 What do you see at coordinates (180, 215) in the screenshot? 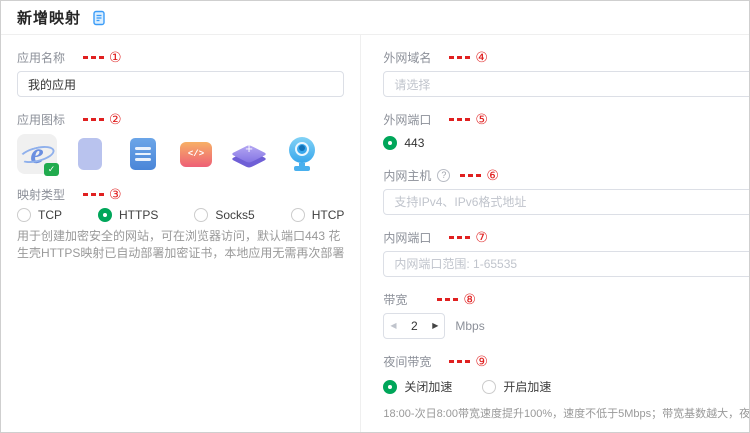
I see `mapping-type-options: TCP HTTPS Socks5 HTCP` at bounding box center [180, 215].